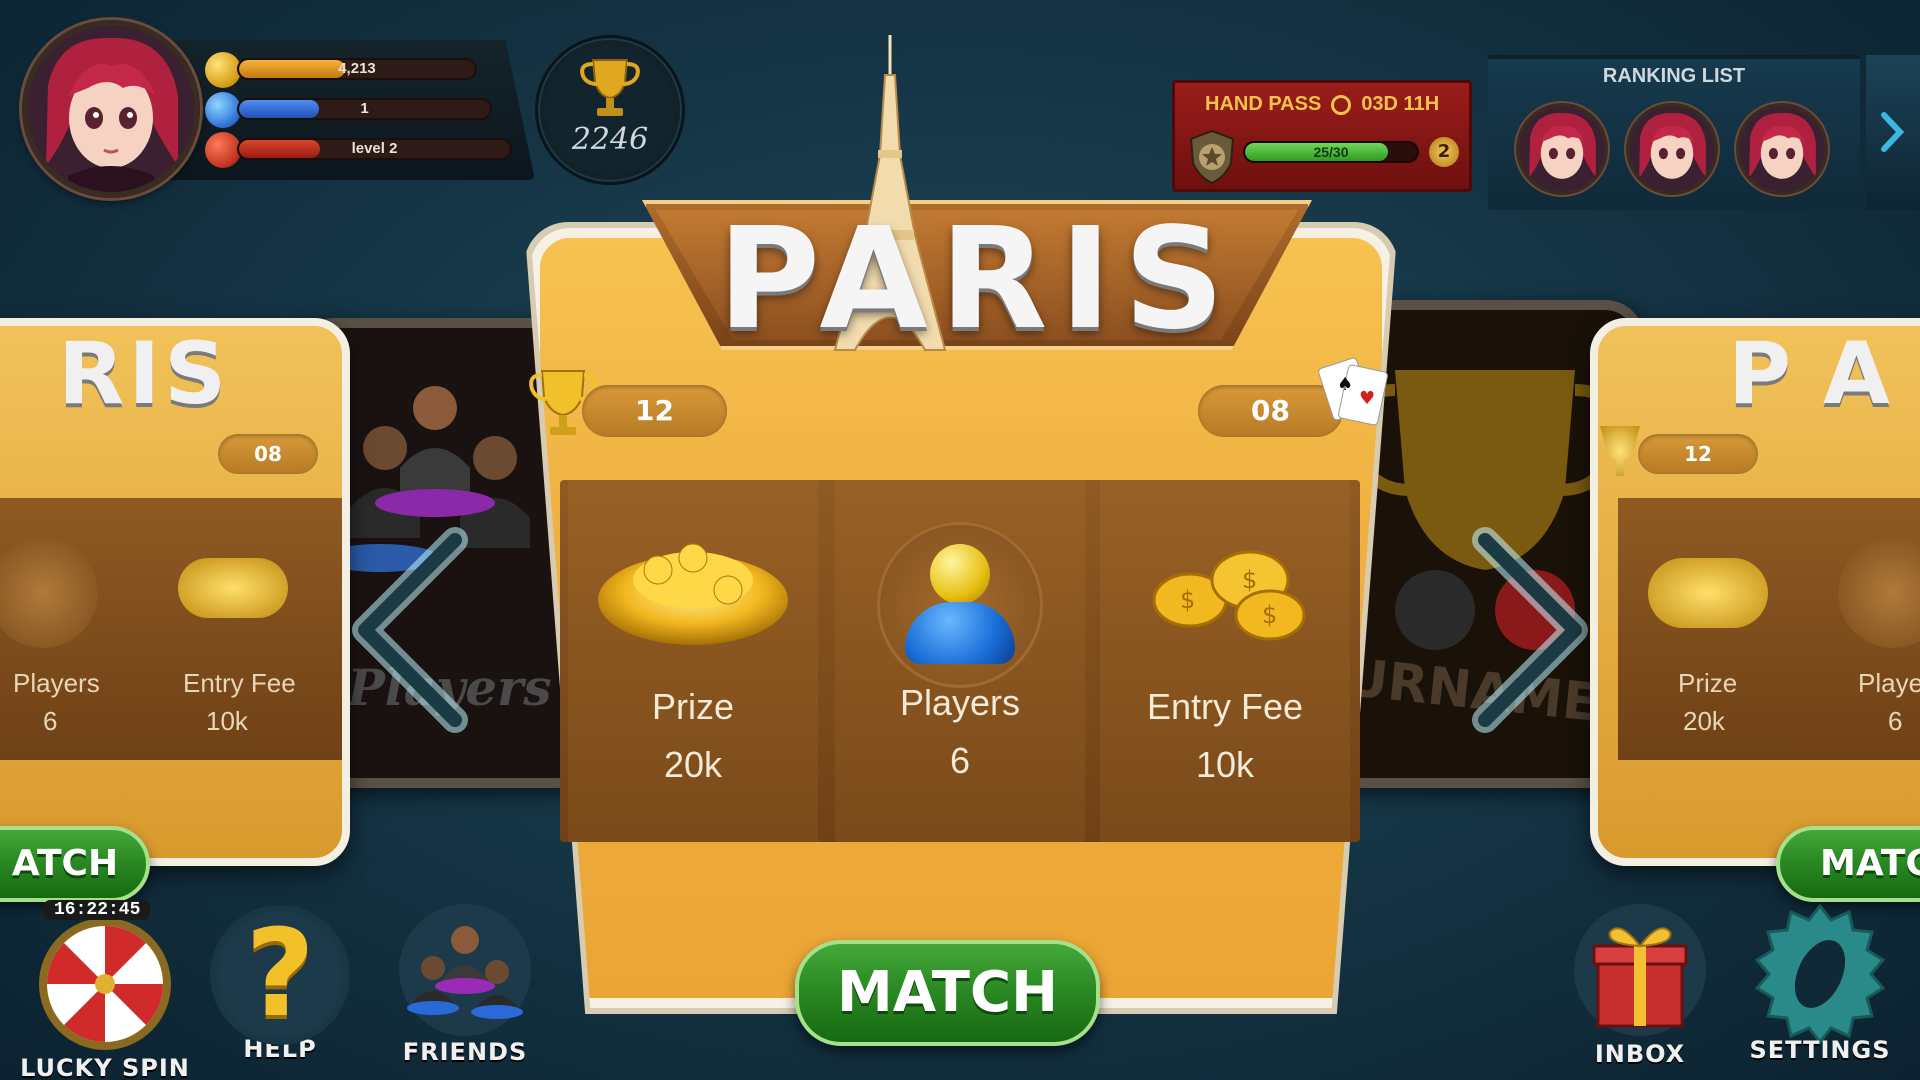 The width and height of the screenshot is (1920, 1080). Describe the element at coordinates (1322, 136) in the screenshot. I see `hand-pass-panel: HAND PASS 03D 11H 25/30 2` at that location.